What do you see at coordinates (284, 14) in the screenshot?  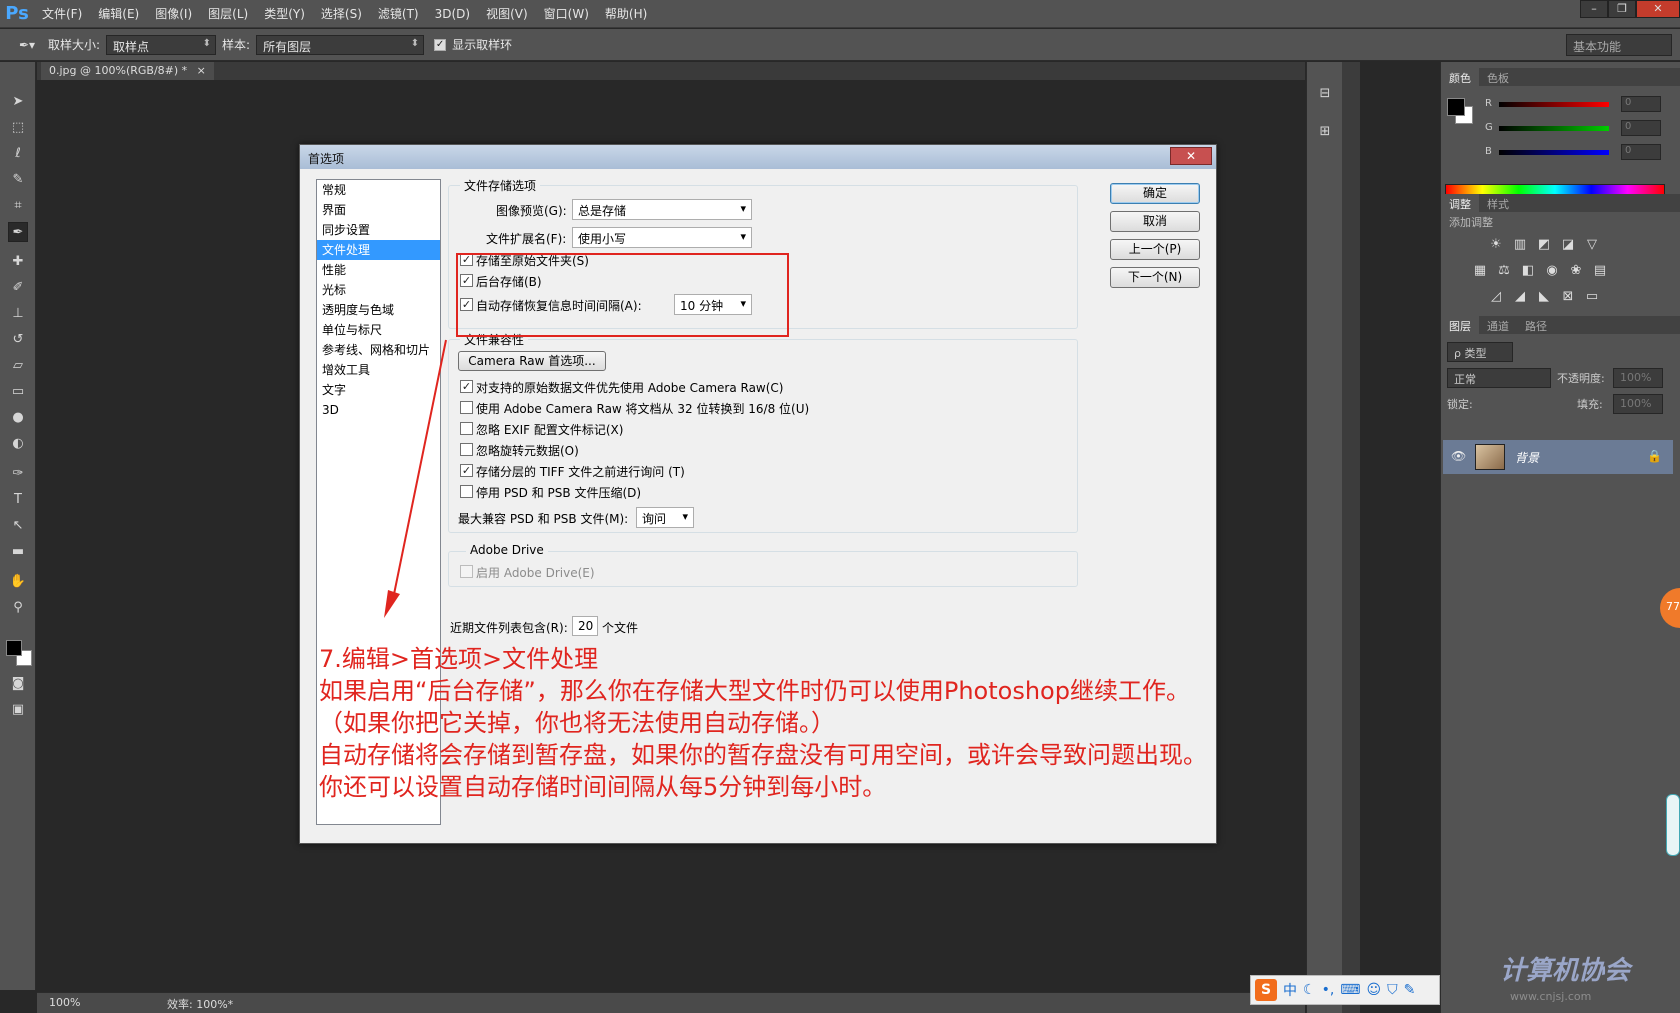 I see `menu-type: 类型(Y)` at bounding box center [284, 14].